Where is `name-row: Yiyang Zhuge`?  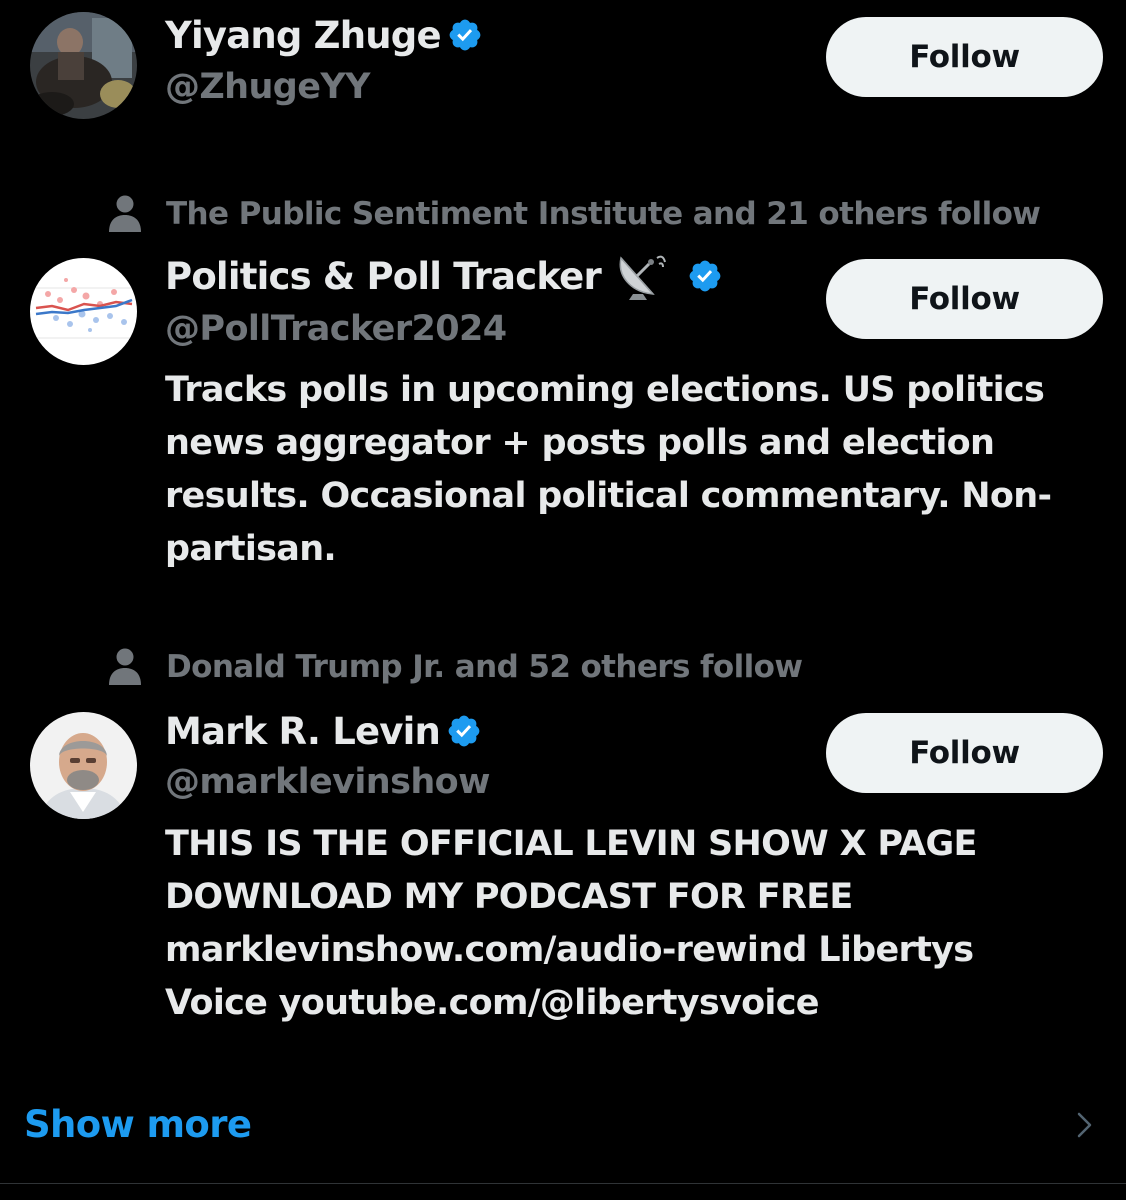 name-row: Yiyang Zhuge is located at coordinates (324, 35).